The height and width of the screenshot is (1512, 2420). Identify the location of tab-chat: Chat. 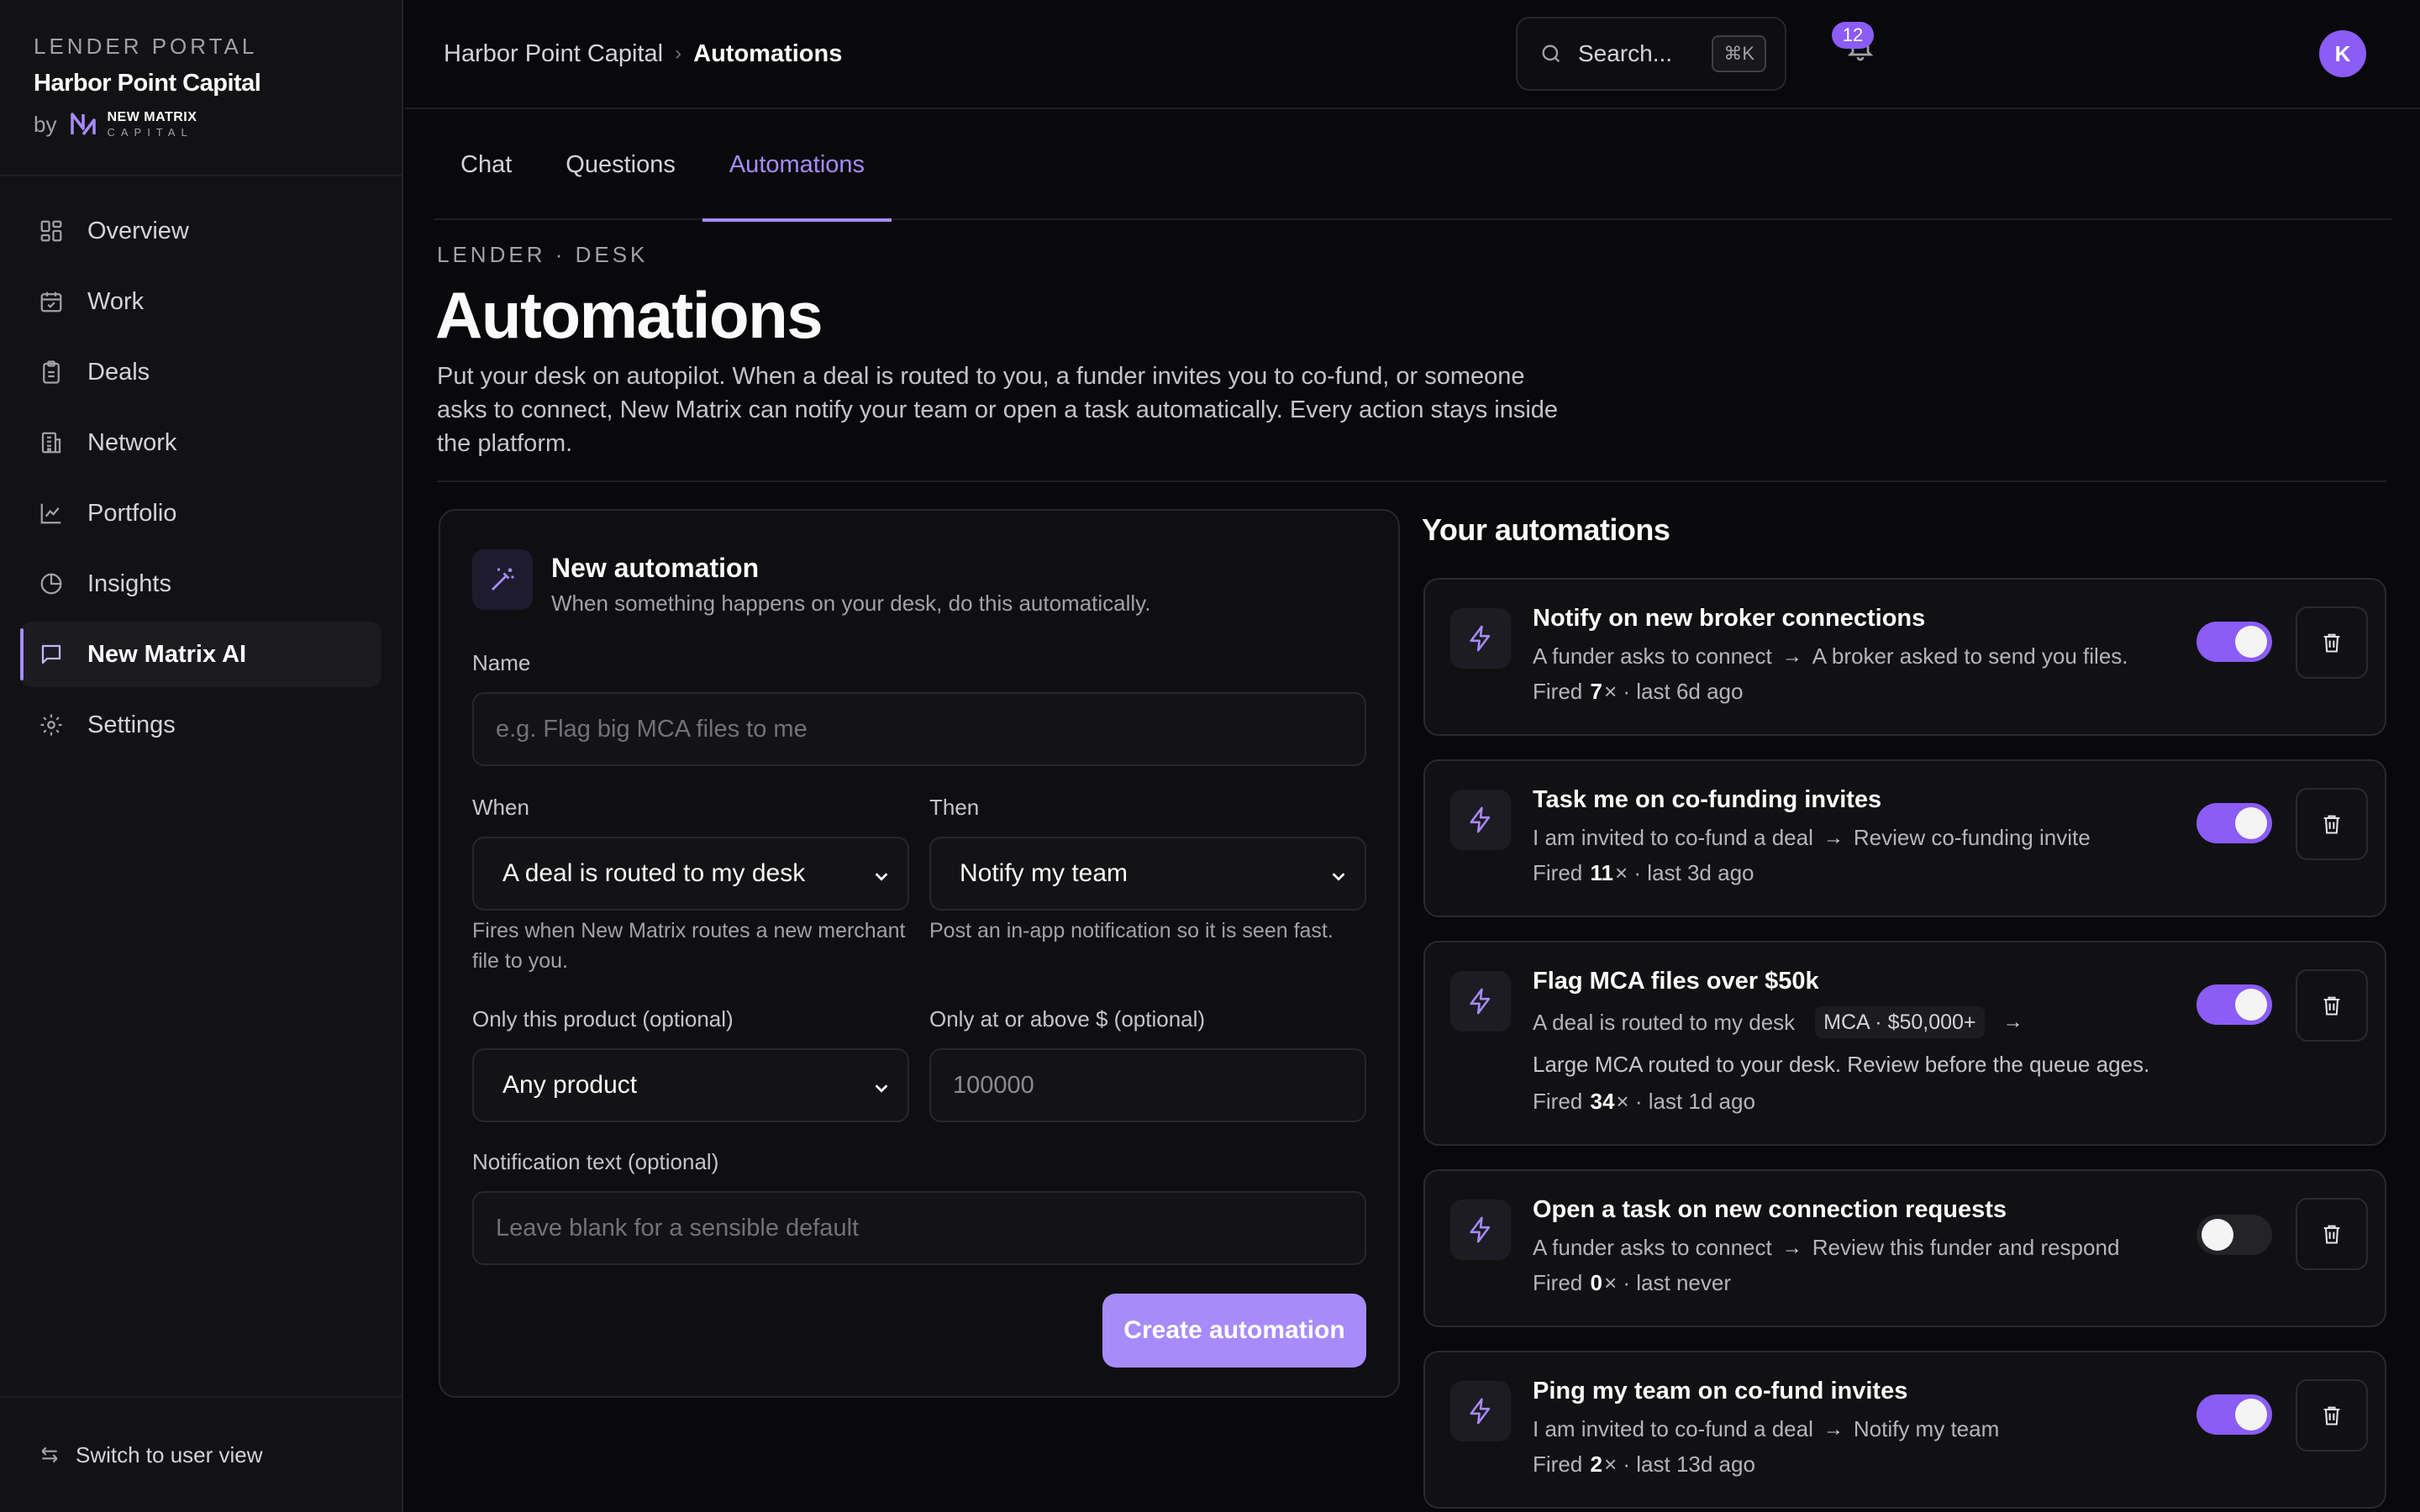
(486, 164).